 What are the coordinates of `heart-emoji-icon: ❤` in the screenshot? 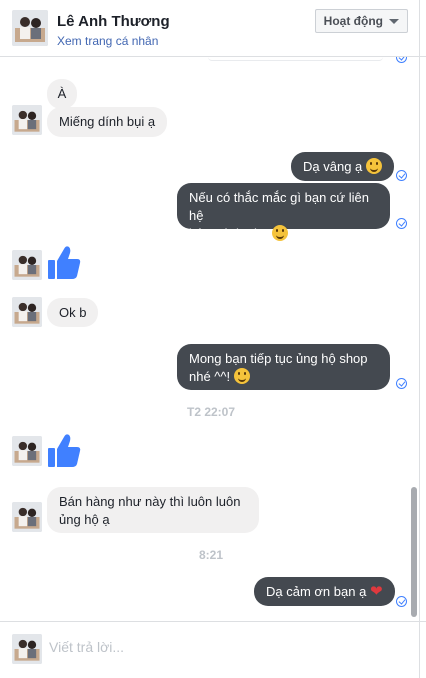 It's located at (376, 591).